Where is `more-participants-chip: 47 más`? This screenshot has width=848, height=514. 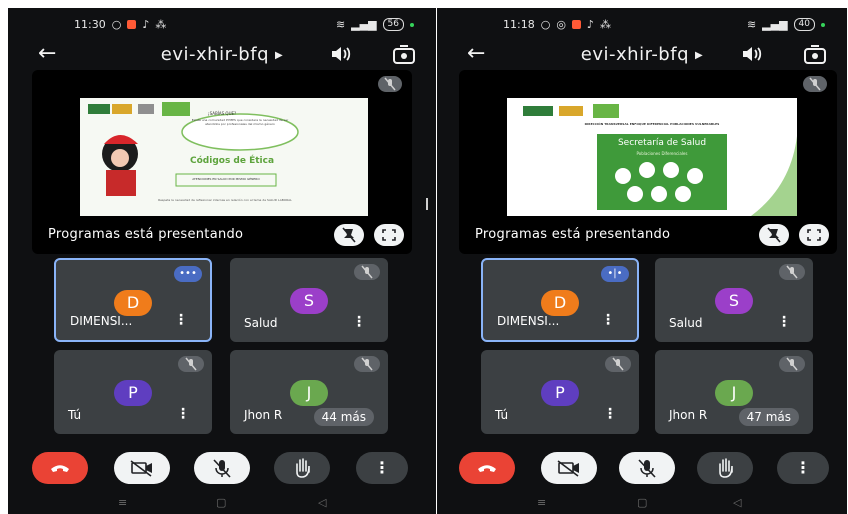
more-participants-chip: 47 más is located at coordinates (768, 417).